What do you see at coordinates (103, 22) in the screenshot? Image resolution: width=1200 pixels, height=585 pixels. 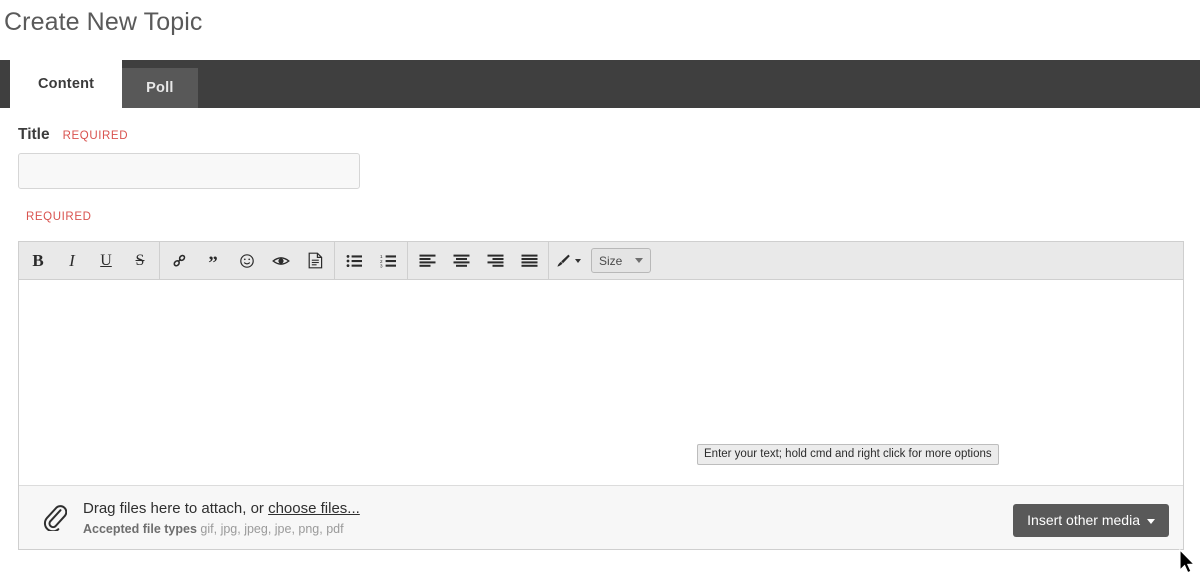 I see `page-title: Create New Topic` at bounding box center [103, 22].